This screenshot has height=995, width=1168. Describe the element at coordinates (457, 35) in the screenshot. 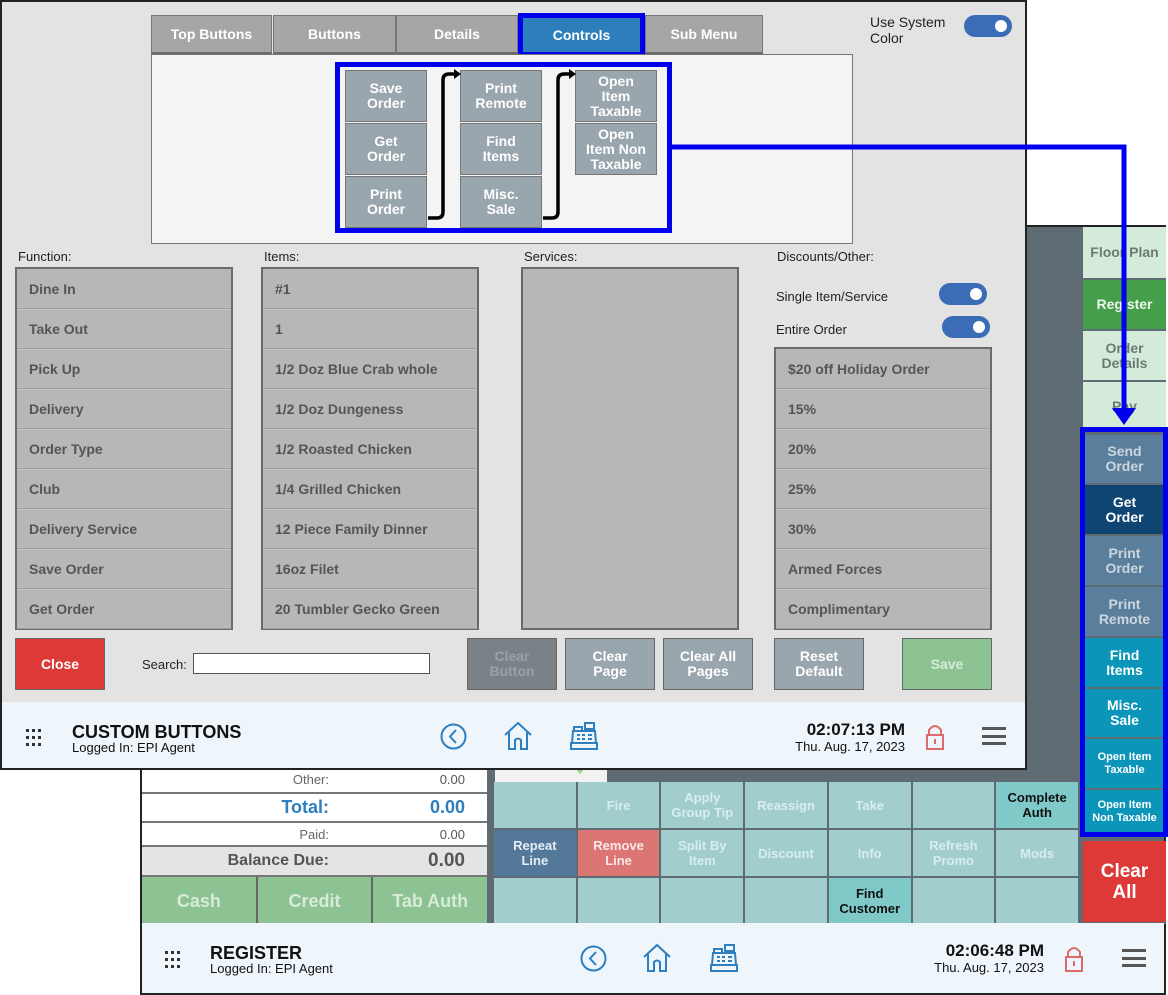

I see `tab-details: Details` at that location.